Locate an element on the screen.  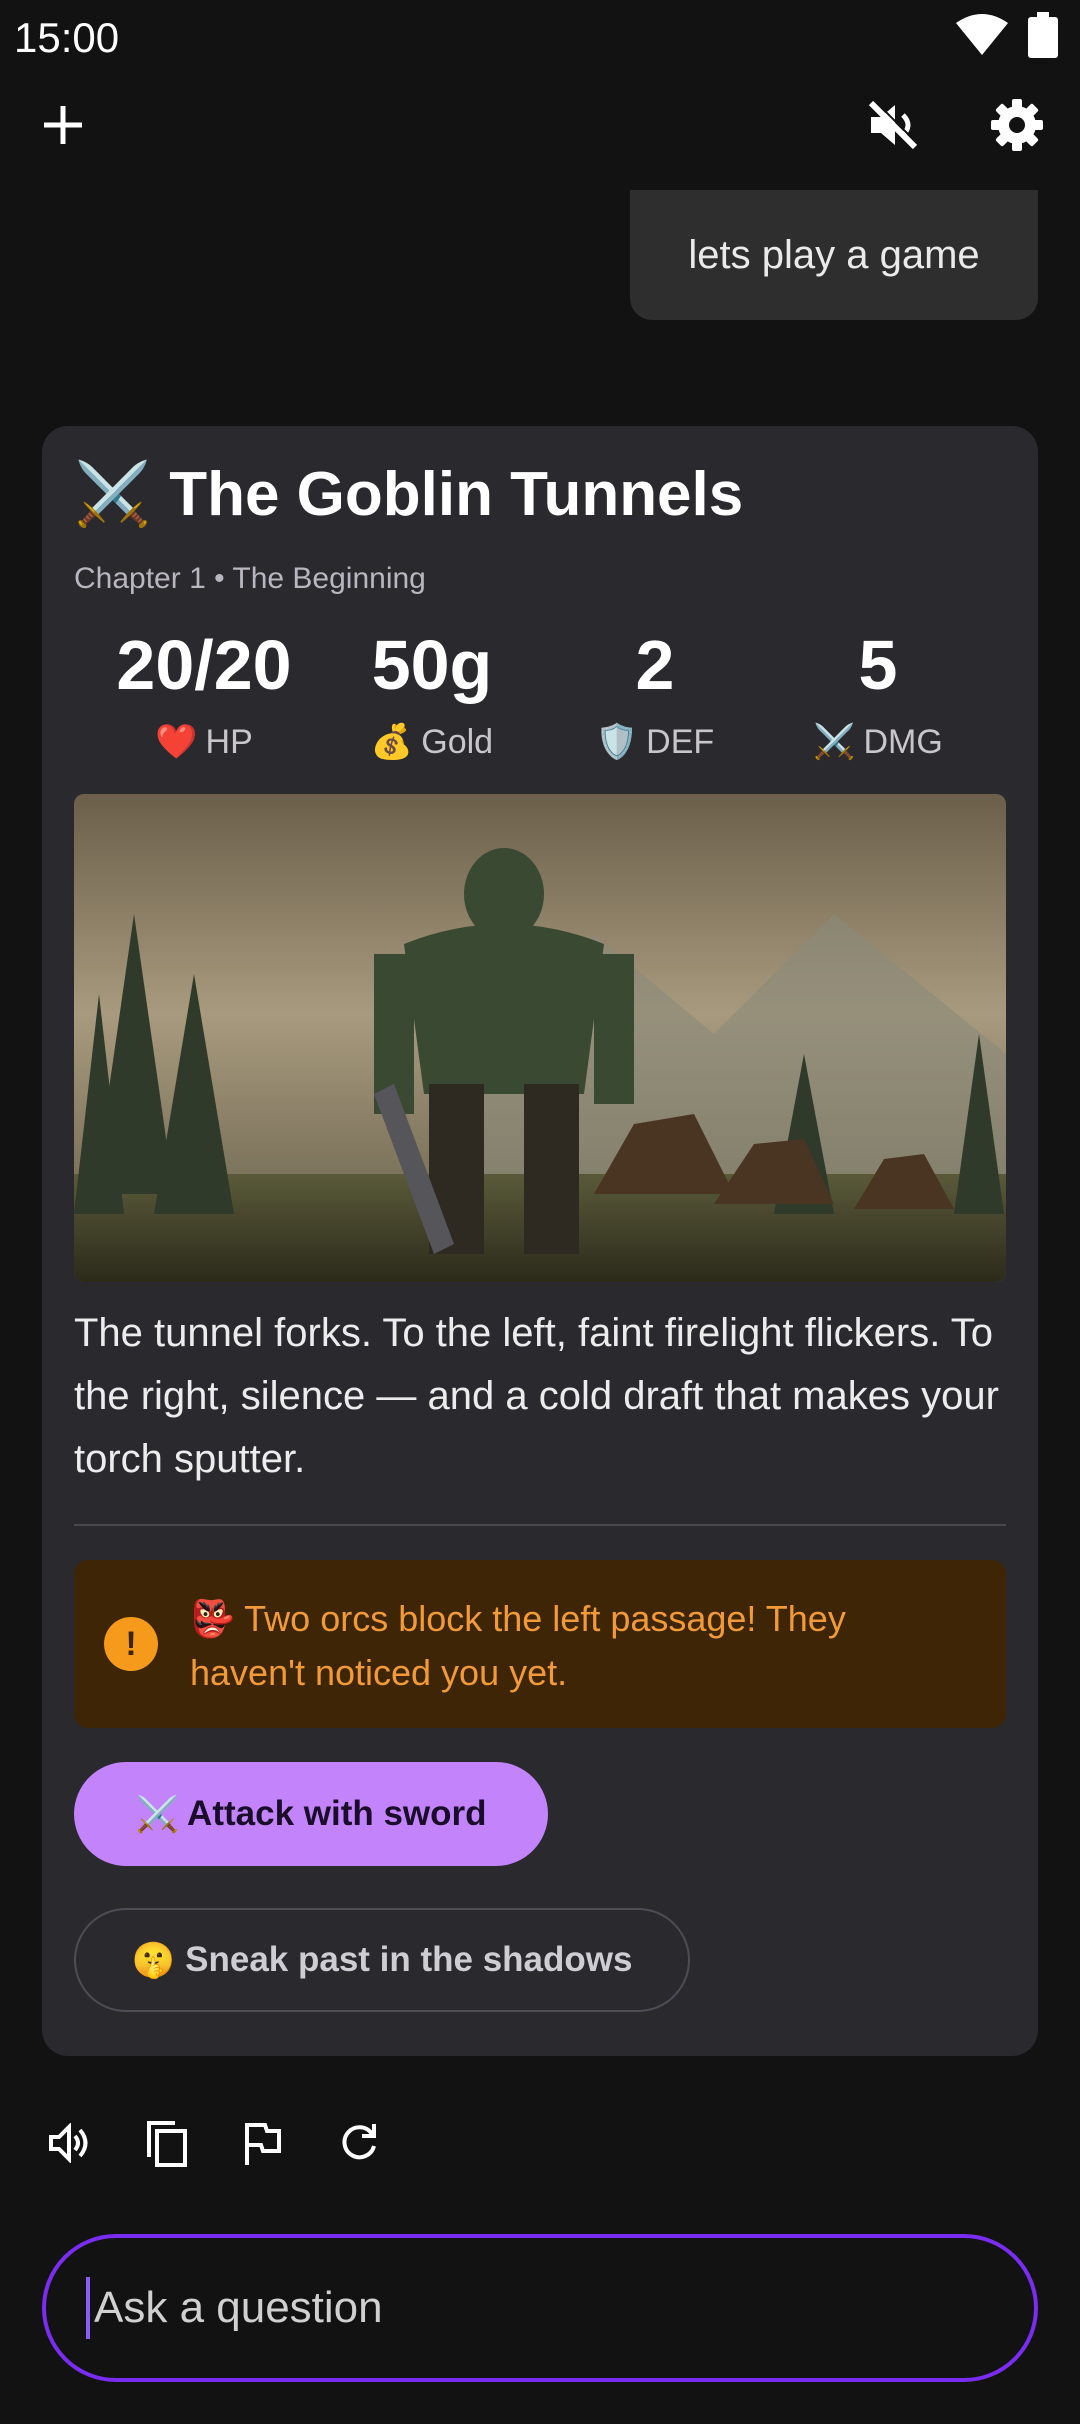
stat-value: 20/20 is located at coordinates (204, 665).